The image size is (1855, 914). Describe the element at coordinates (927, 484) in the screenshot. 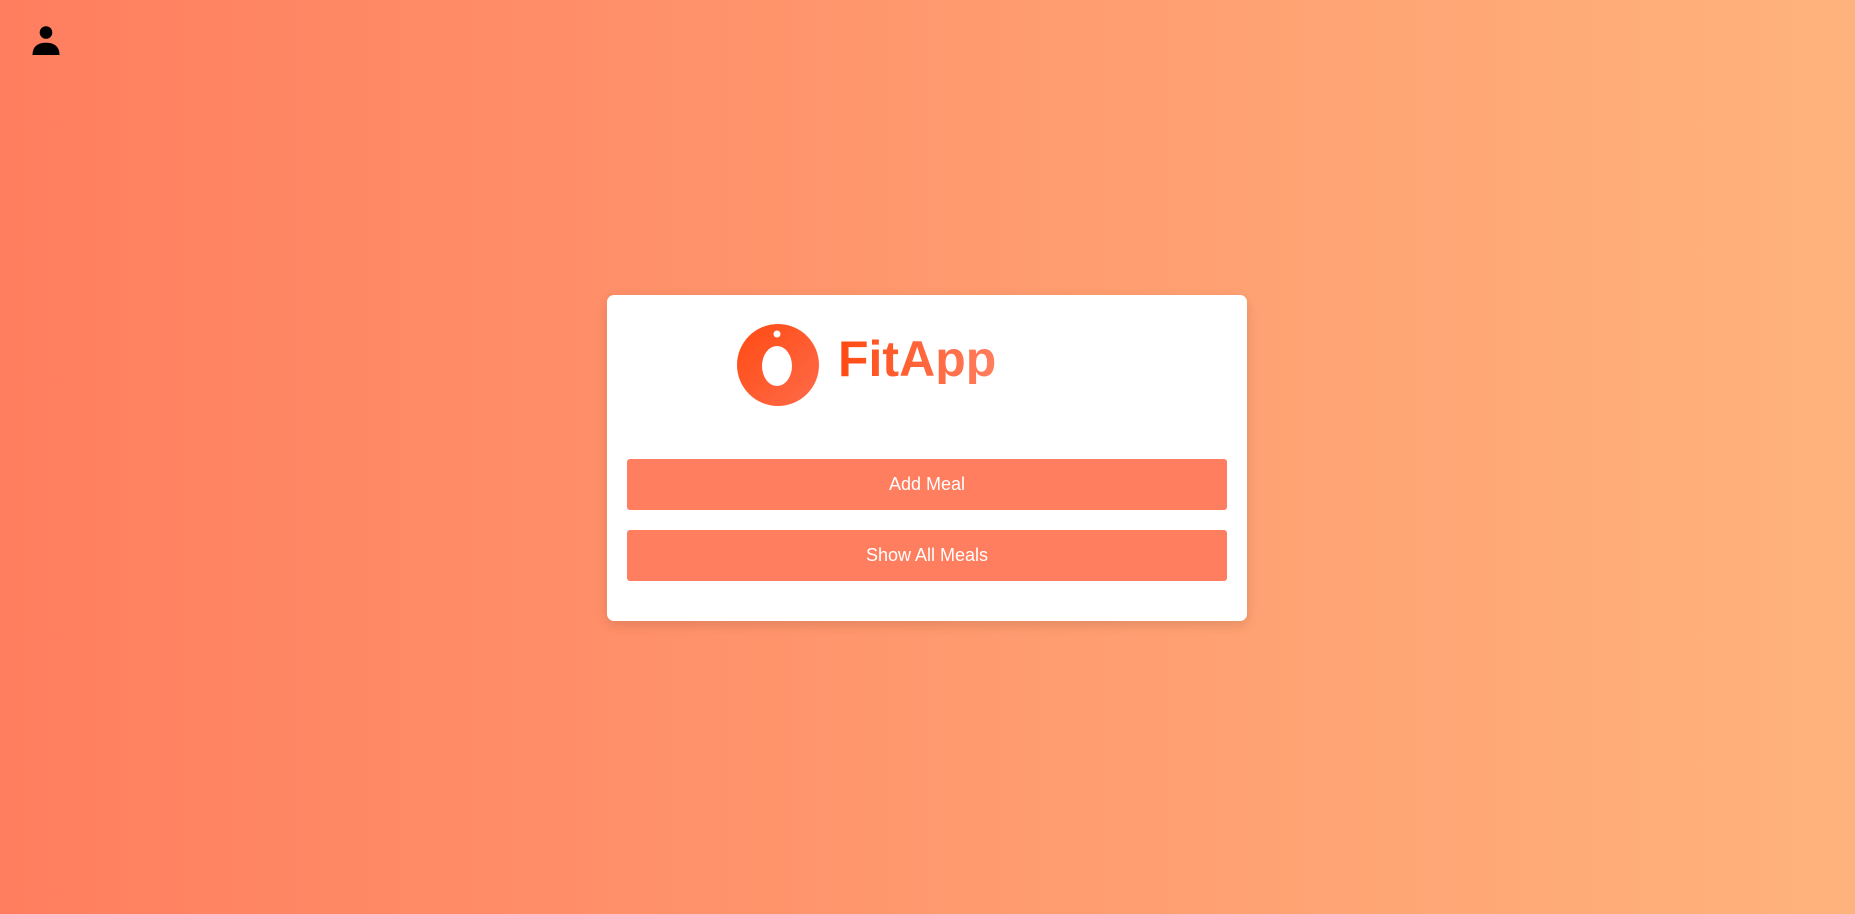

I see `add-meal-button: Add Meal` at that location.